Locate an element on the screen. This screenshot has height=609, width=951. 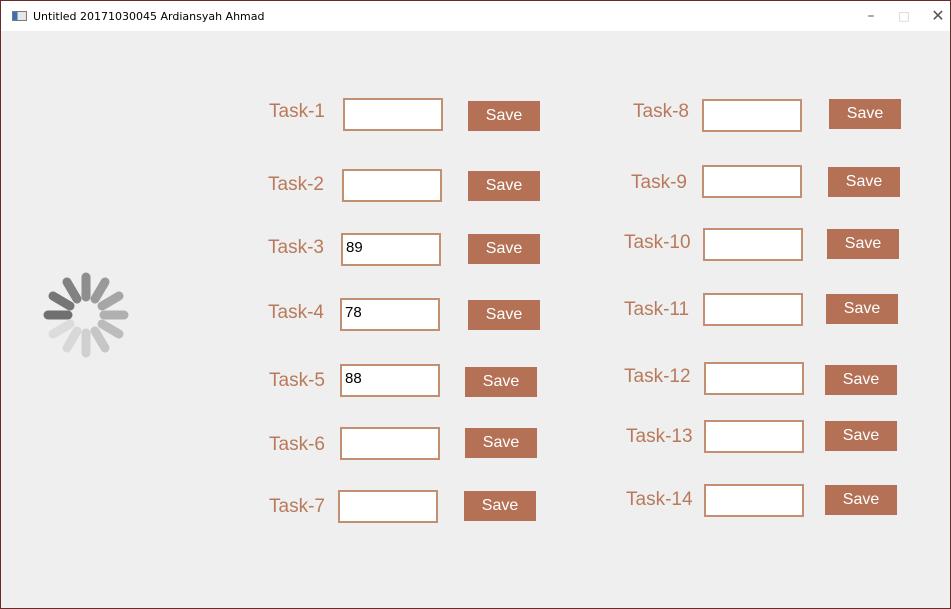
task-14-input is located at coordinates (754, 500).